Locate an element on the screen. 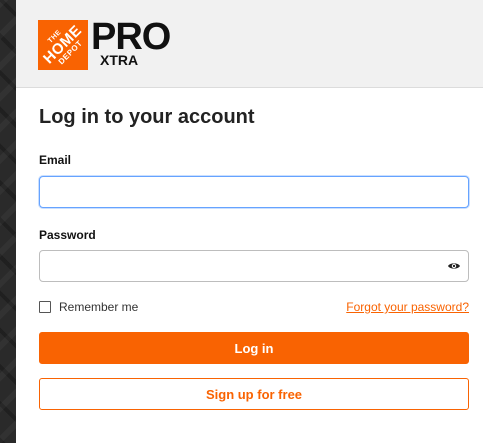 The image size is (483, 443). pro-xtra-logo: THE HOME DEPOT PRO XTRA is located at coordinates (104, 43).